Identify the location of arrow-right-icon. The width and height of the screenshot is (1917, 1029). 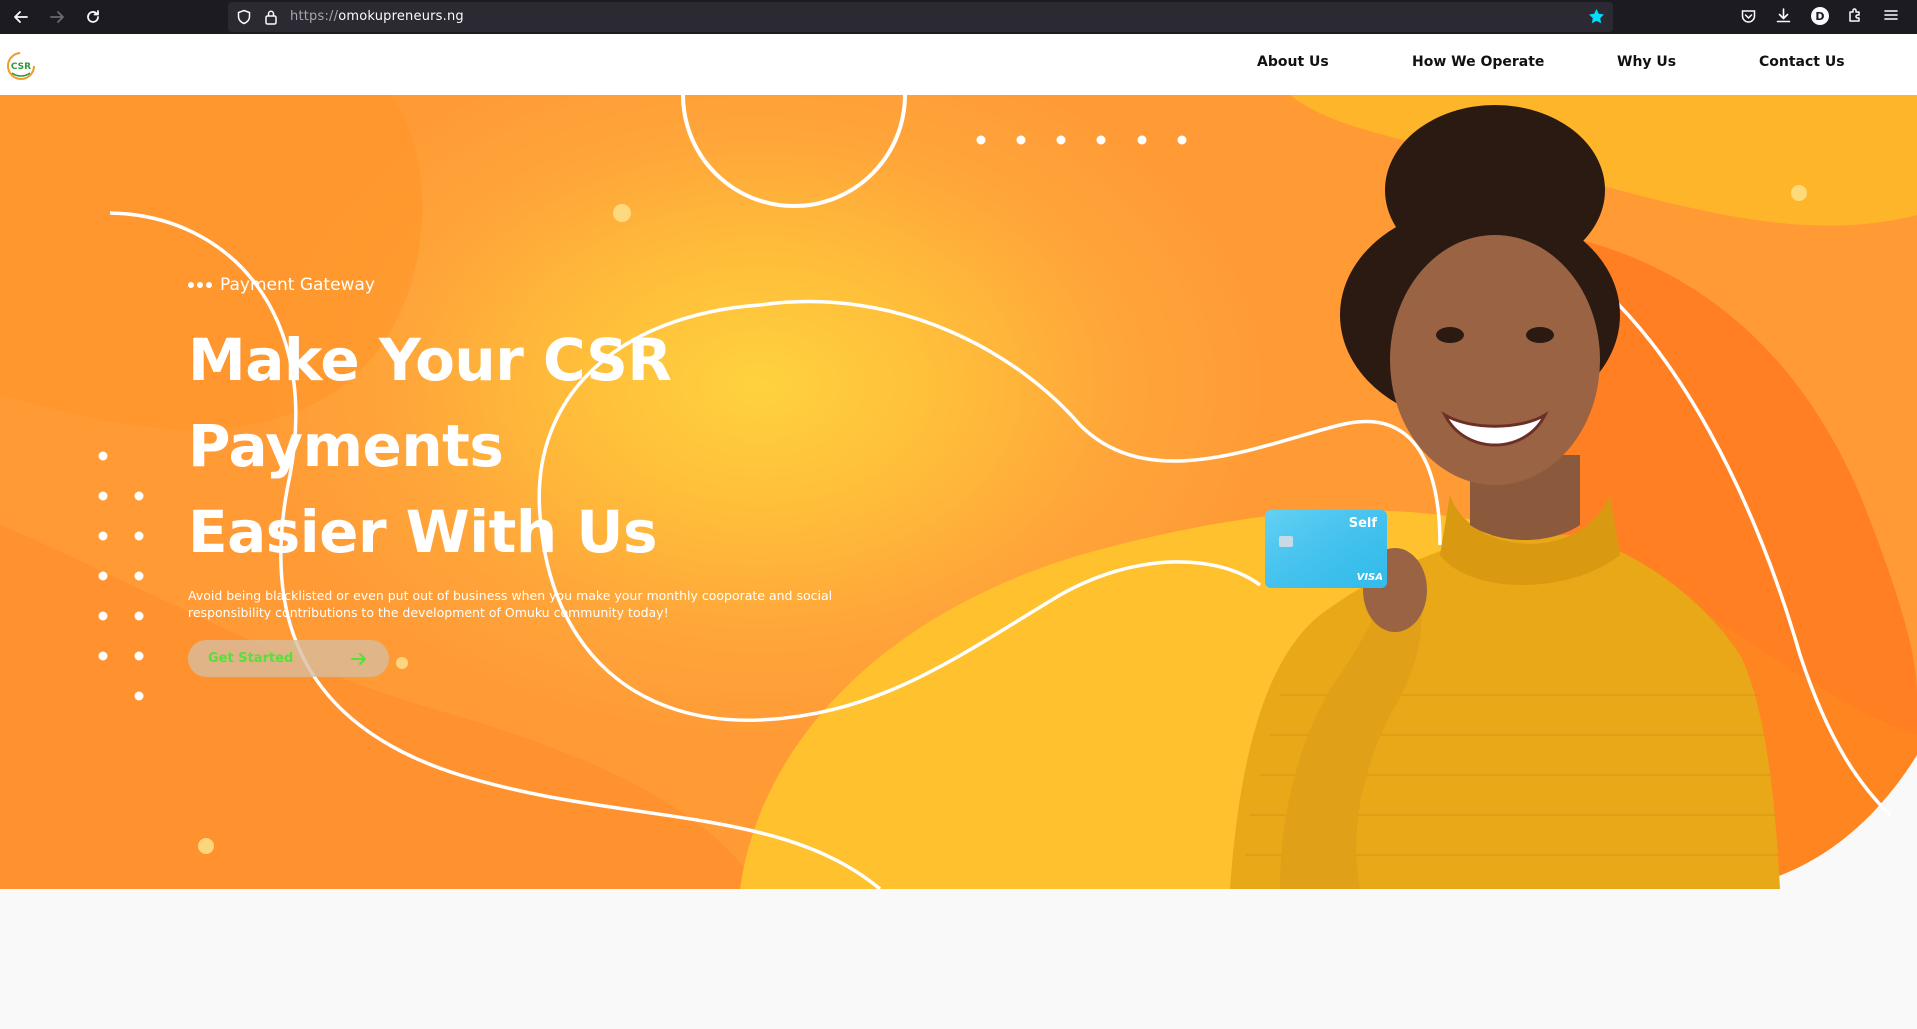
(358, 659).